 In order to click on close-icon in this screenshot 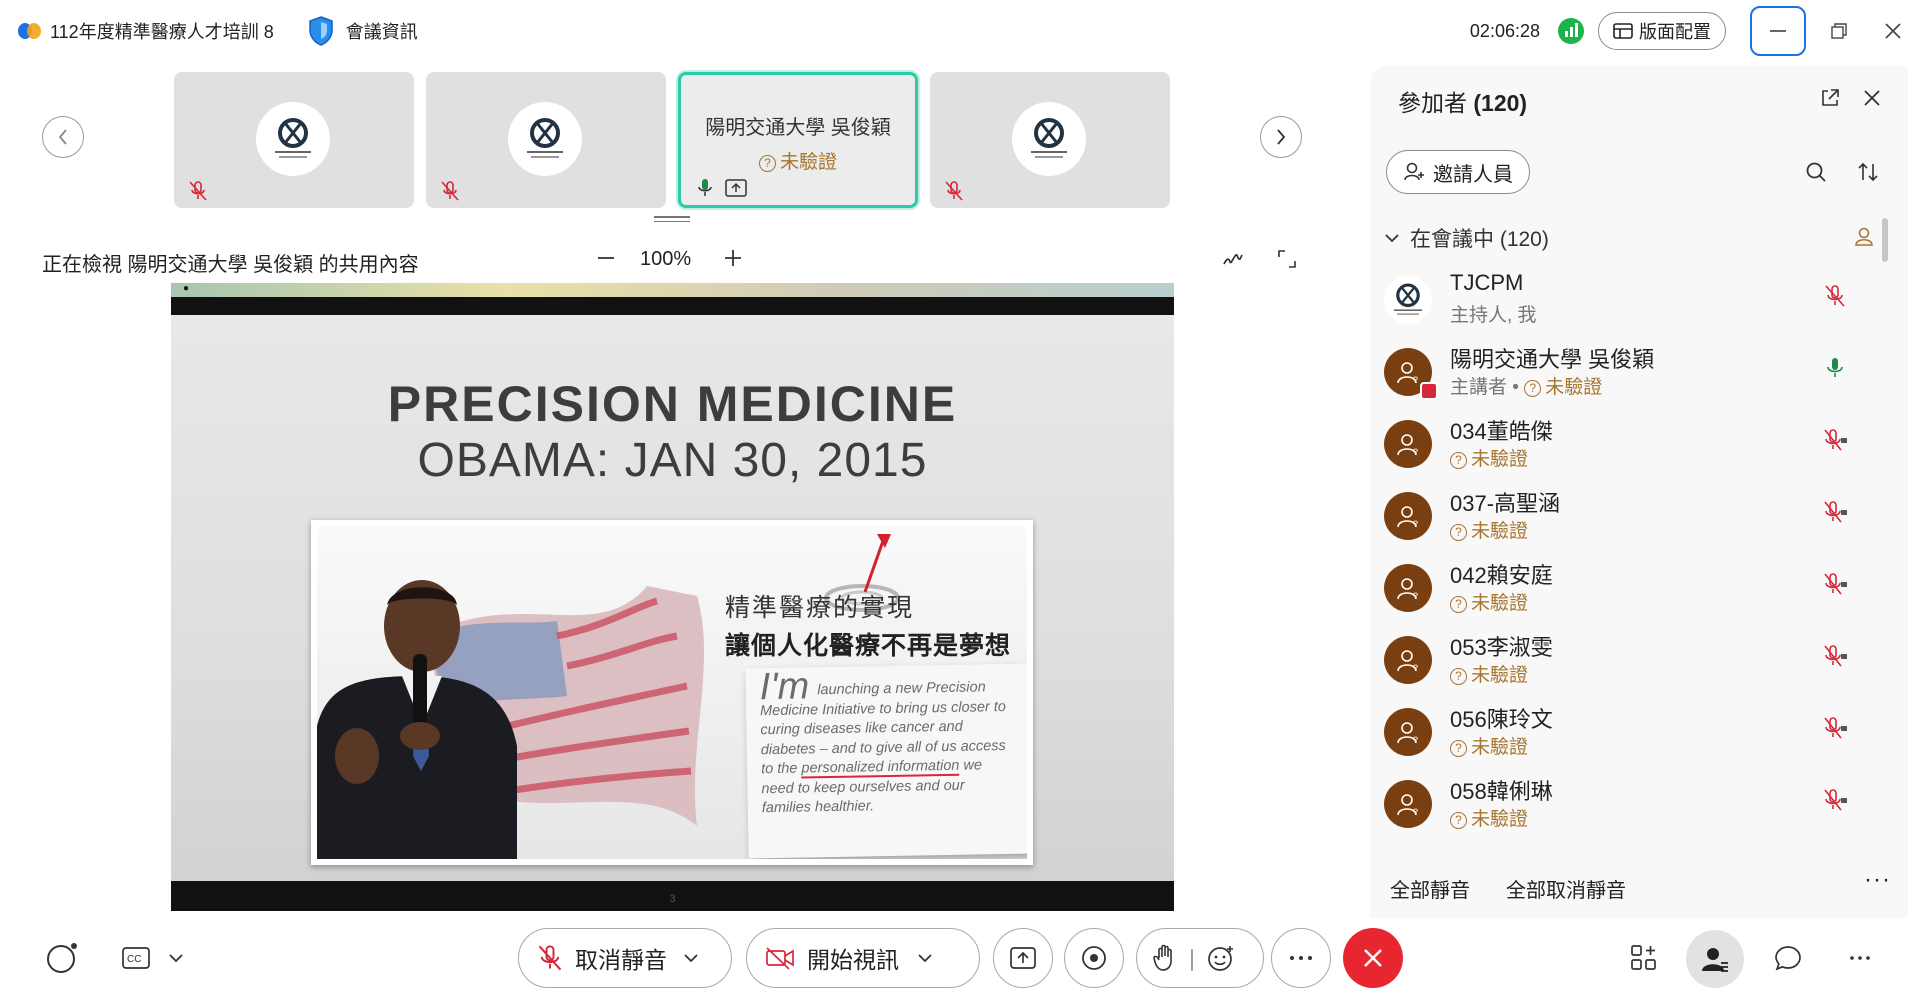, I will do `click(1872, 98)`.